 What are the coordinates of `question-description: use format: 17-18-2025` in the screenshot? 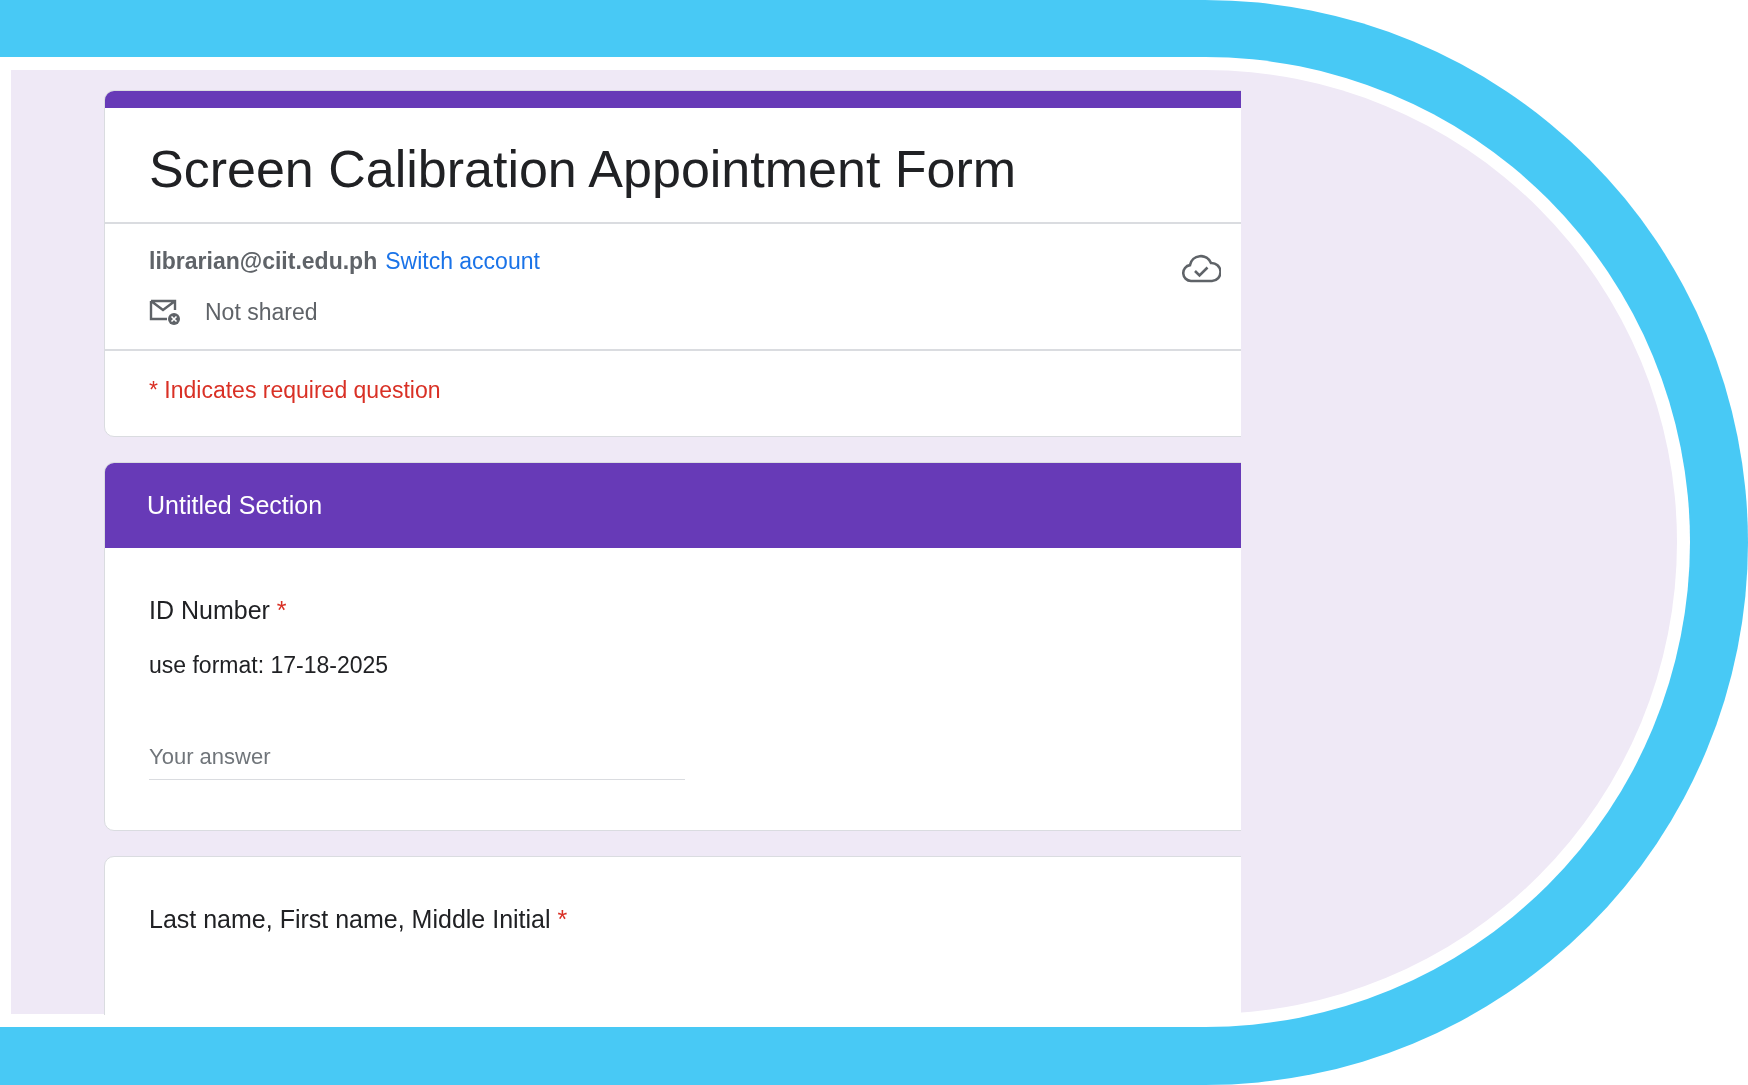 It's located at (269, 665).